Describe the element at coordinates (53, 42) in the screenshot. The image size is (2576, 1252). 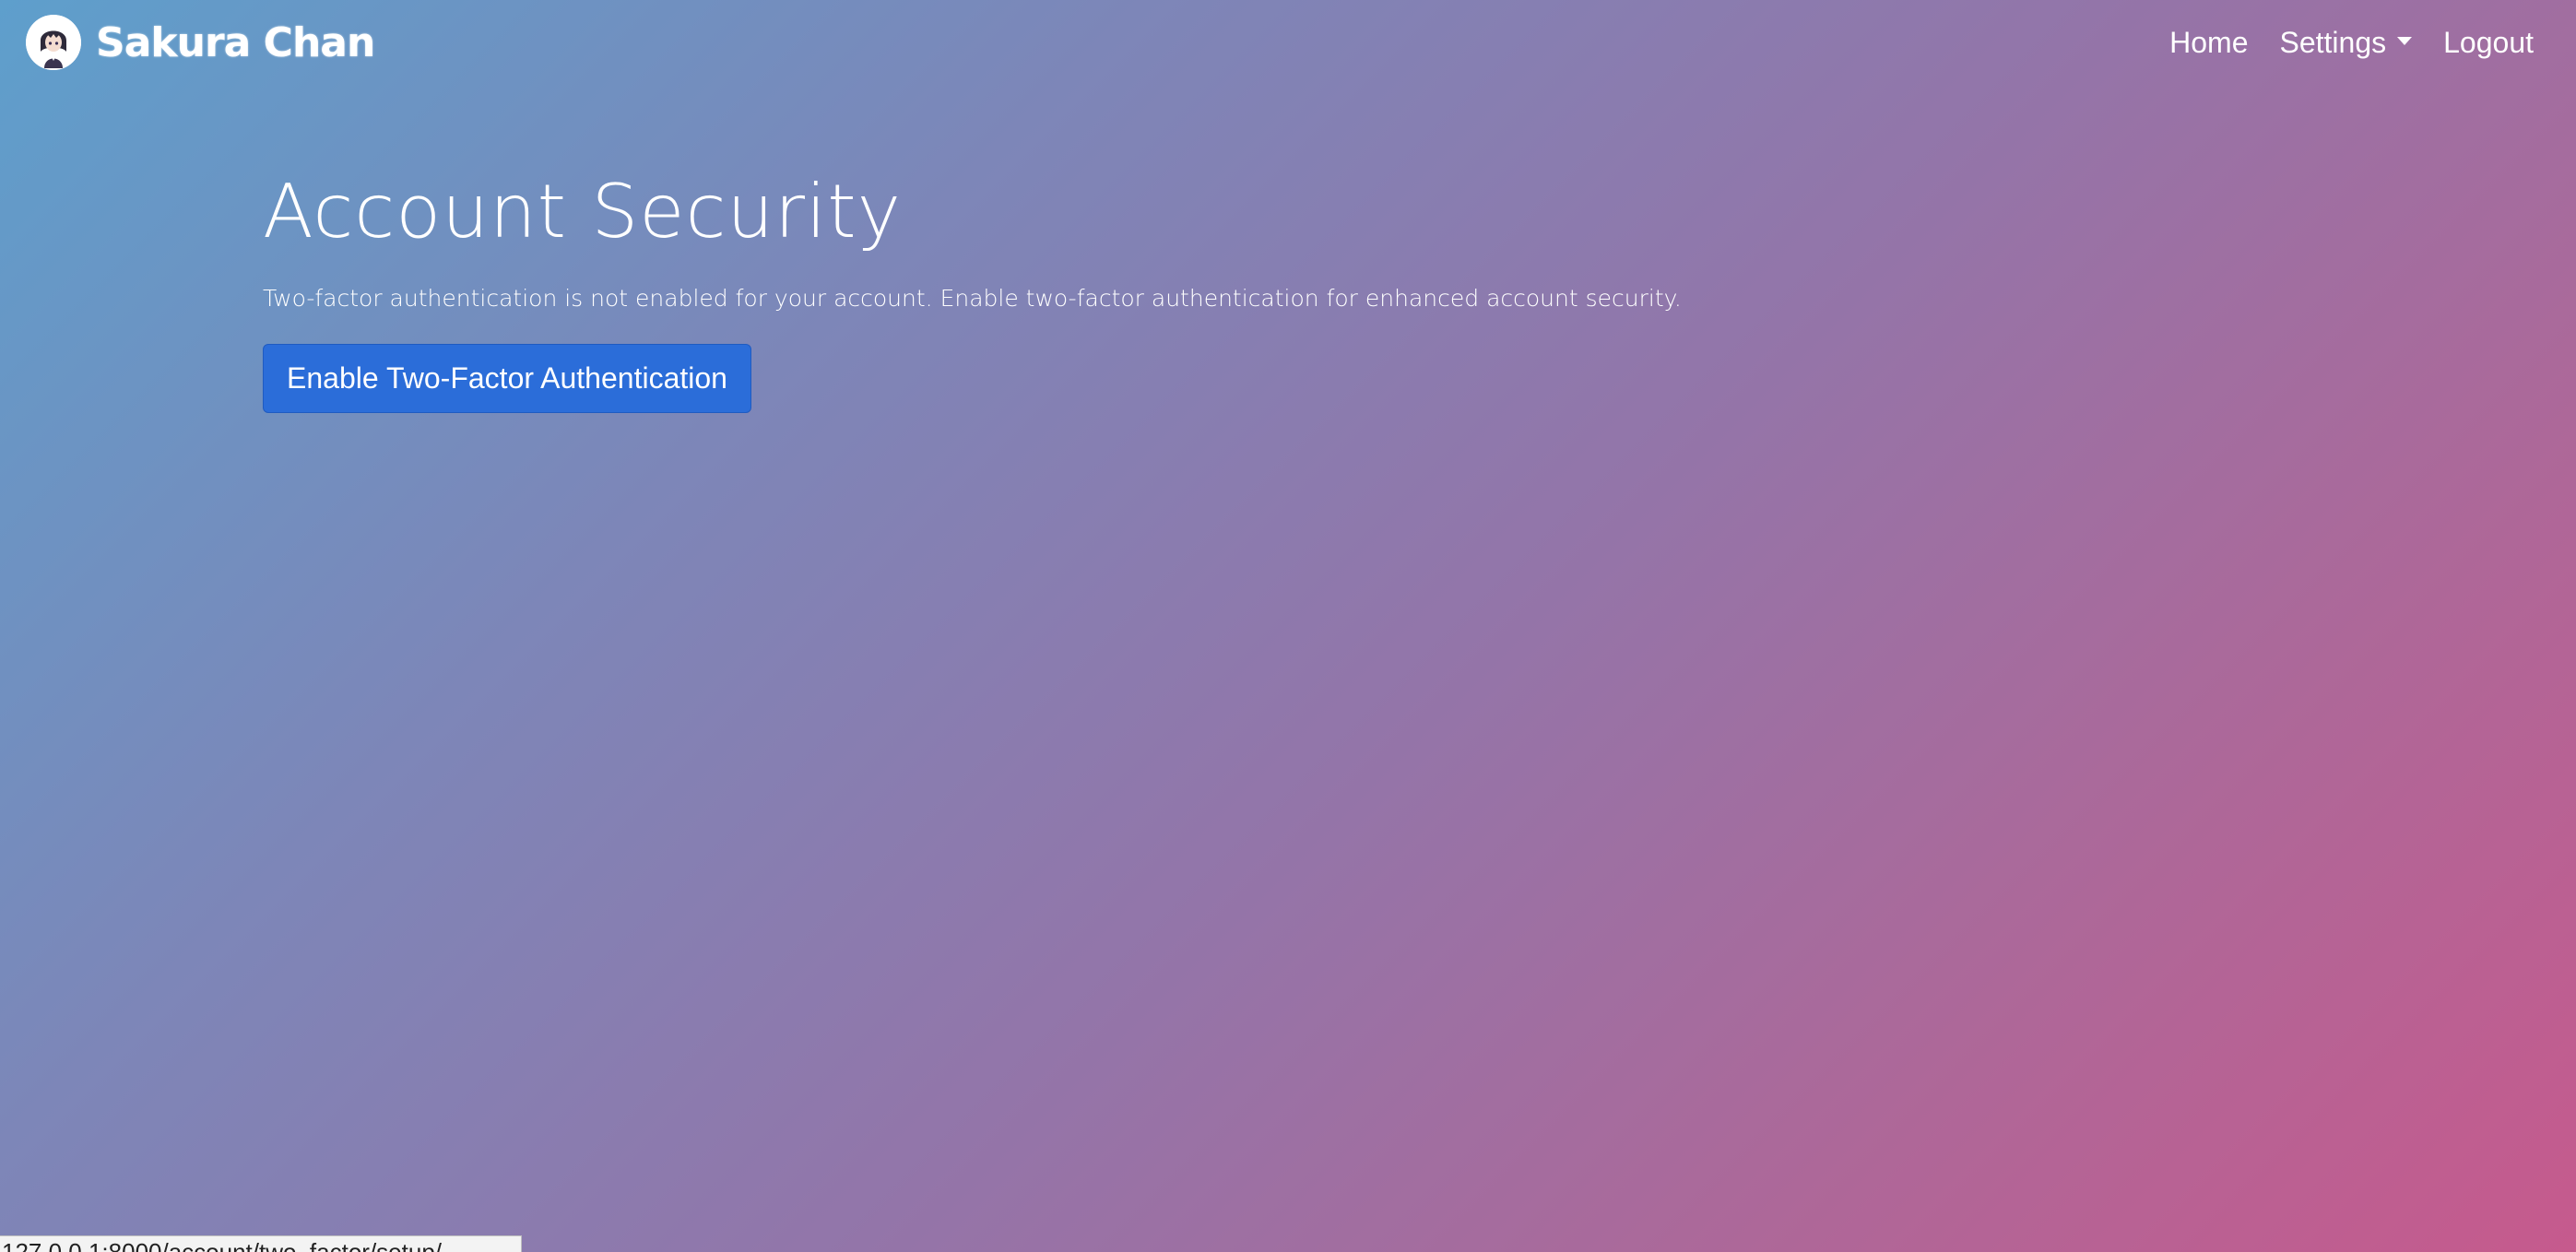
I see `anime-avatar-icon` at that location.